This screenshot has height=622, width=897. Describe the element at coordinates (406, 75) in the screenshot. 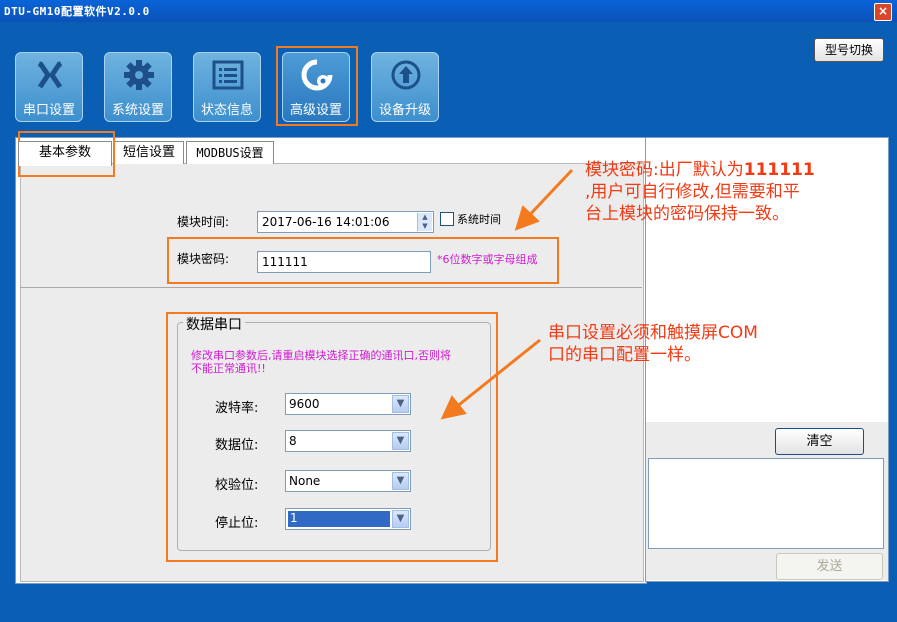

I see `upload-circle-icon` at that location.